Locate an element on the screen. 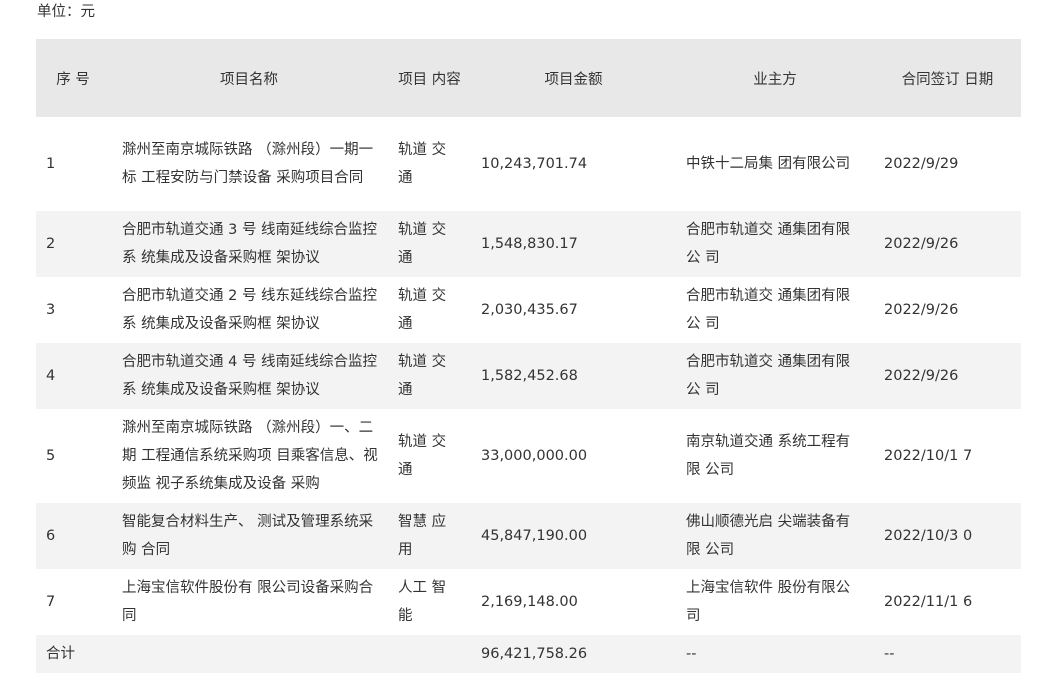  row-amount: 10,243,701.74 is located at coordinates (534, 164).